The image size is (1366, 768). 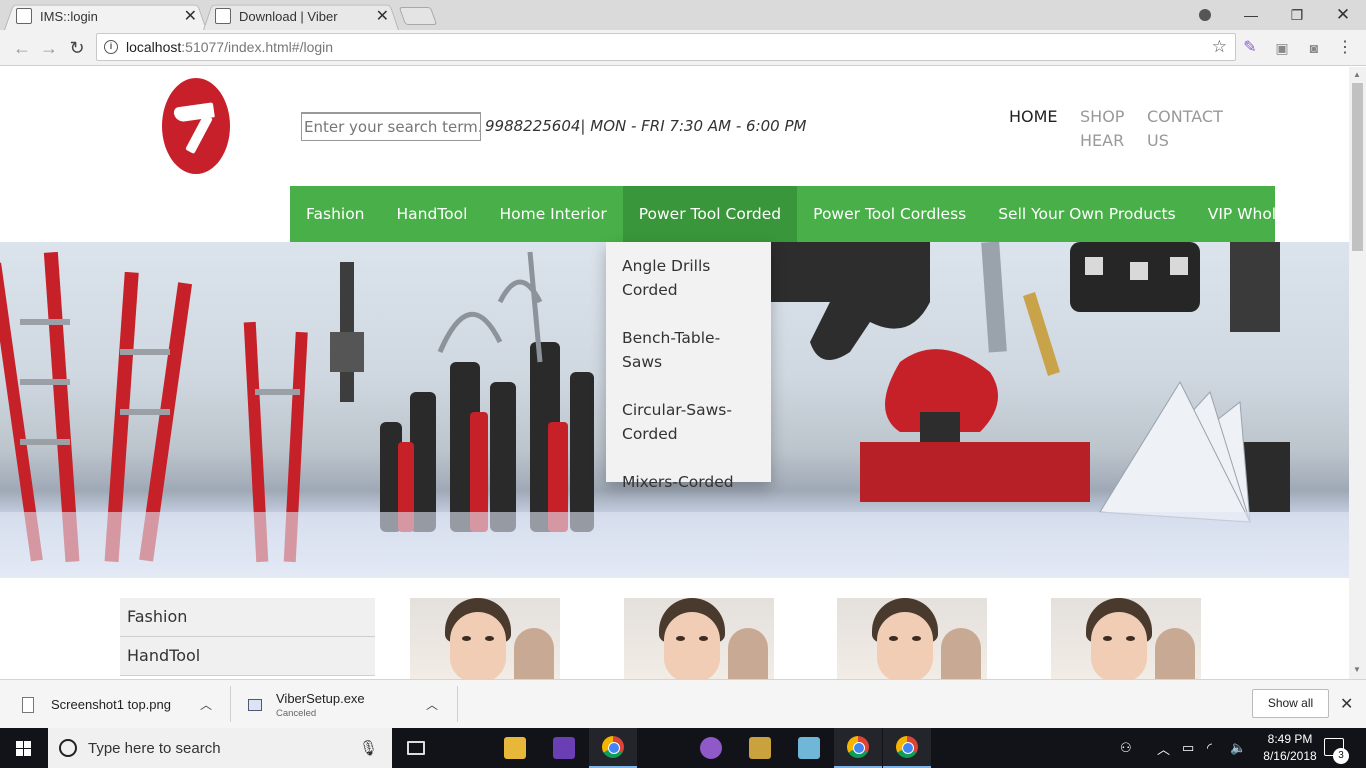 What do you see at coordinates (22, 48) in the screenshot?
I see `back-button: ←` at bounding box center [22, 48].